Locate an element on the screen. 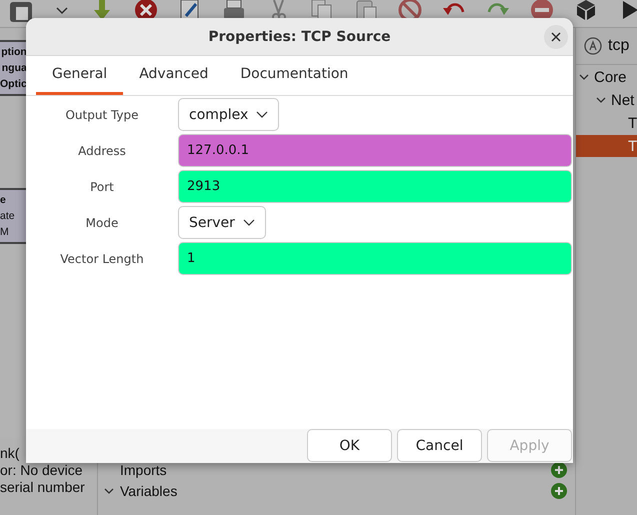  block-text: e is located at coordinates (3, 200).